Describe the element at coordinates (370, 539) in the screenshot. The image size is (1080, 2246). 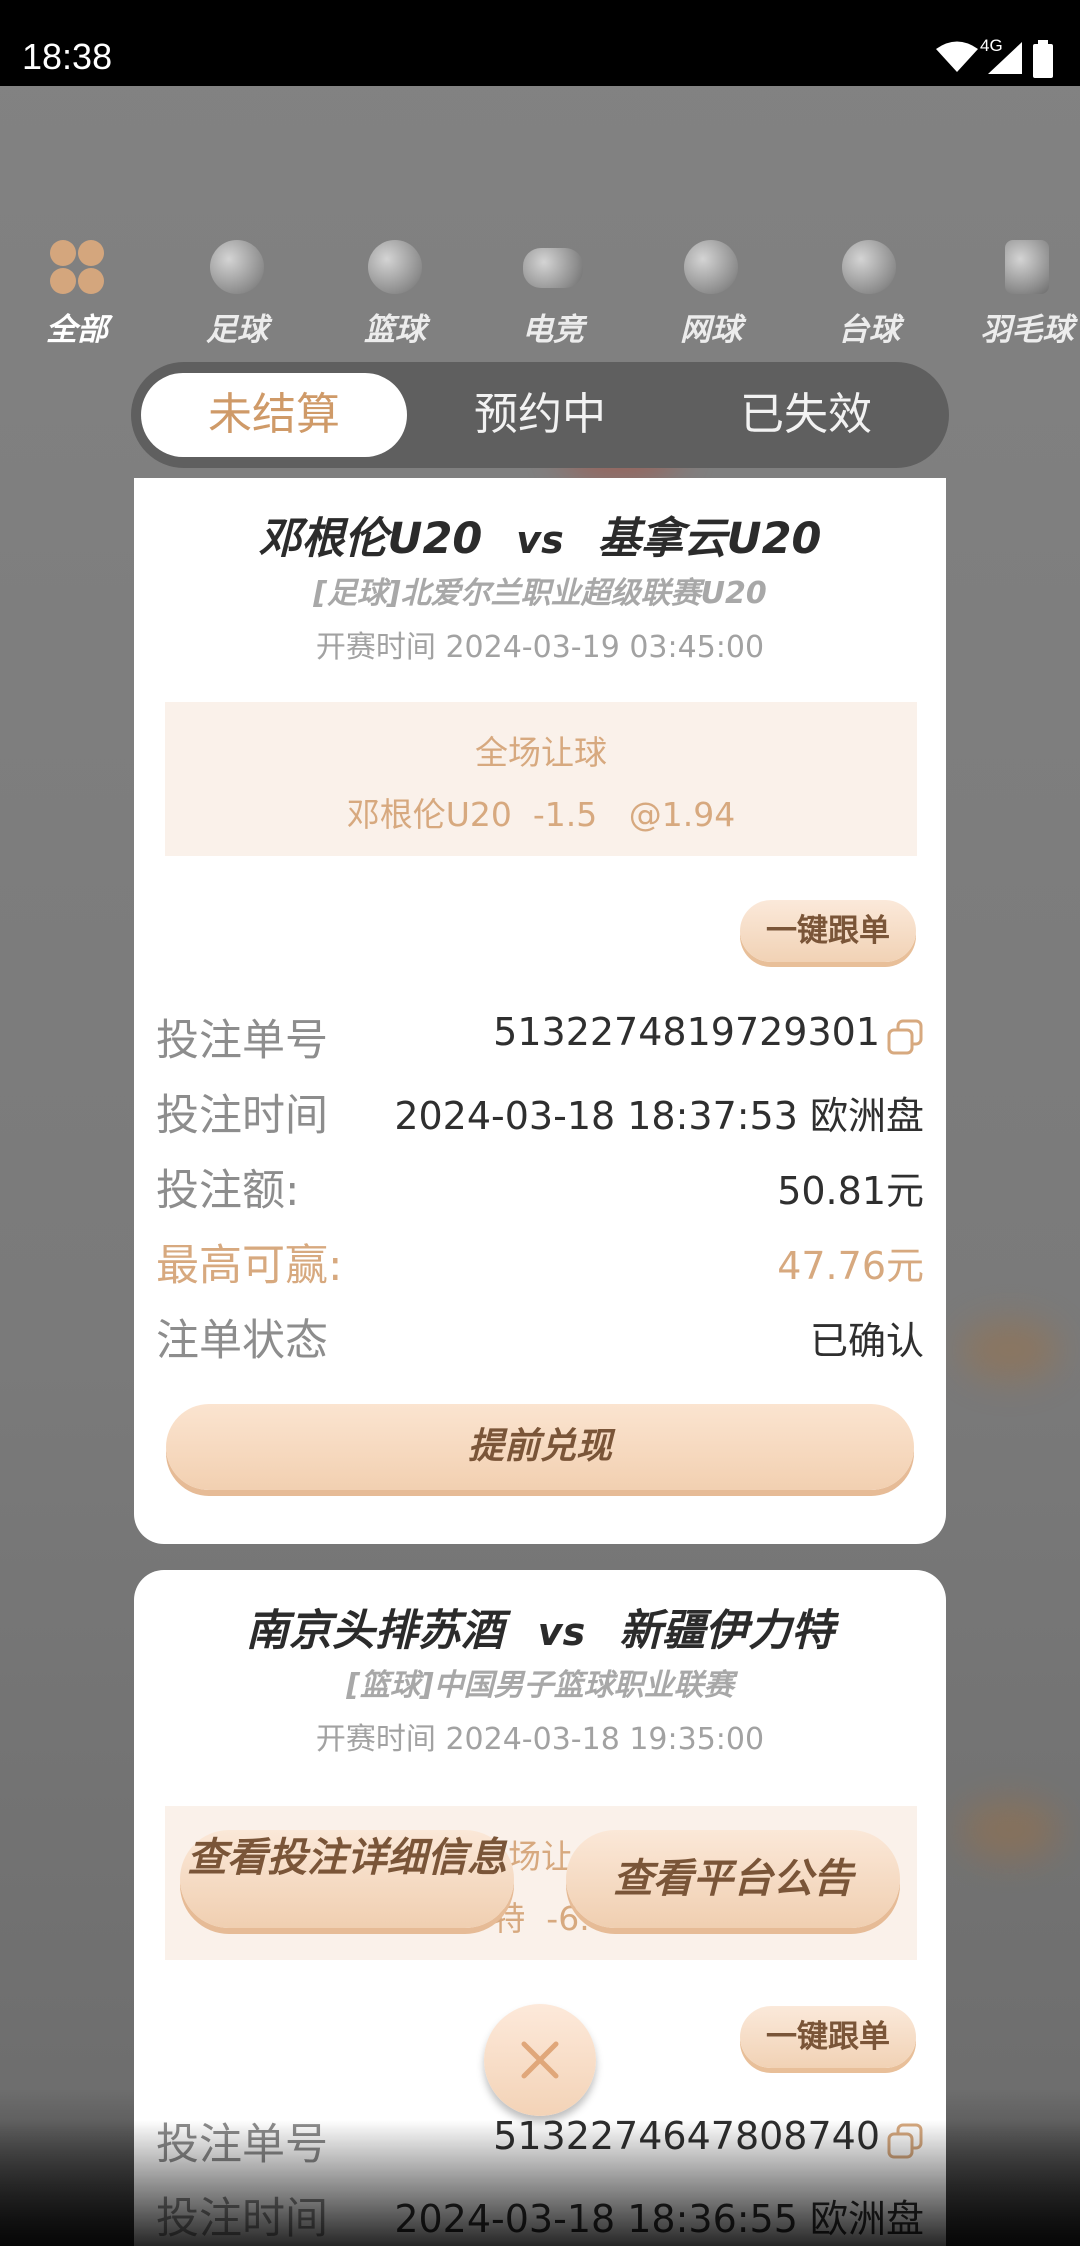
I see `home-team: 邓根伦U20` at that location.